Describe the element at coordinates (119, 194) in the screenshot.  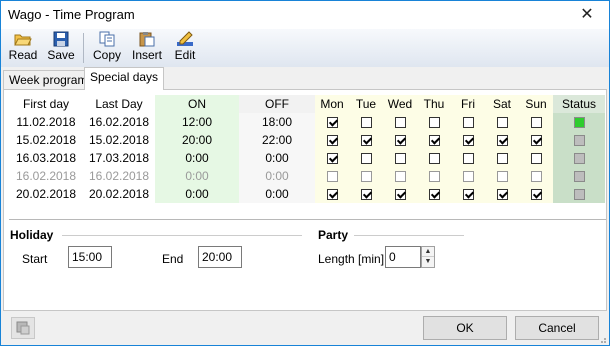
I see `cell-last-day: 20.02.2018` at that location.